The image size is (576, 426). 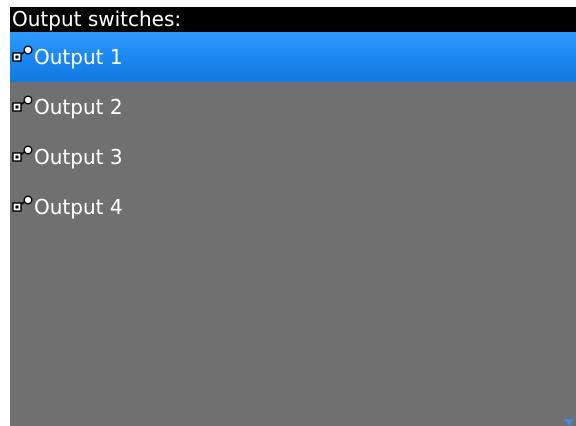 What do you see at coordinates (78, 57) in the screenshot?
I see `list-item-label: Output 1` at bounding box center [78, 57].